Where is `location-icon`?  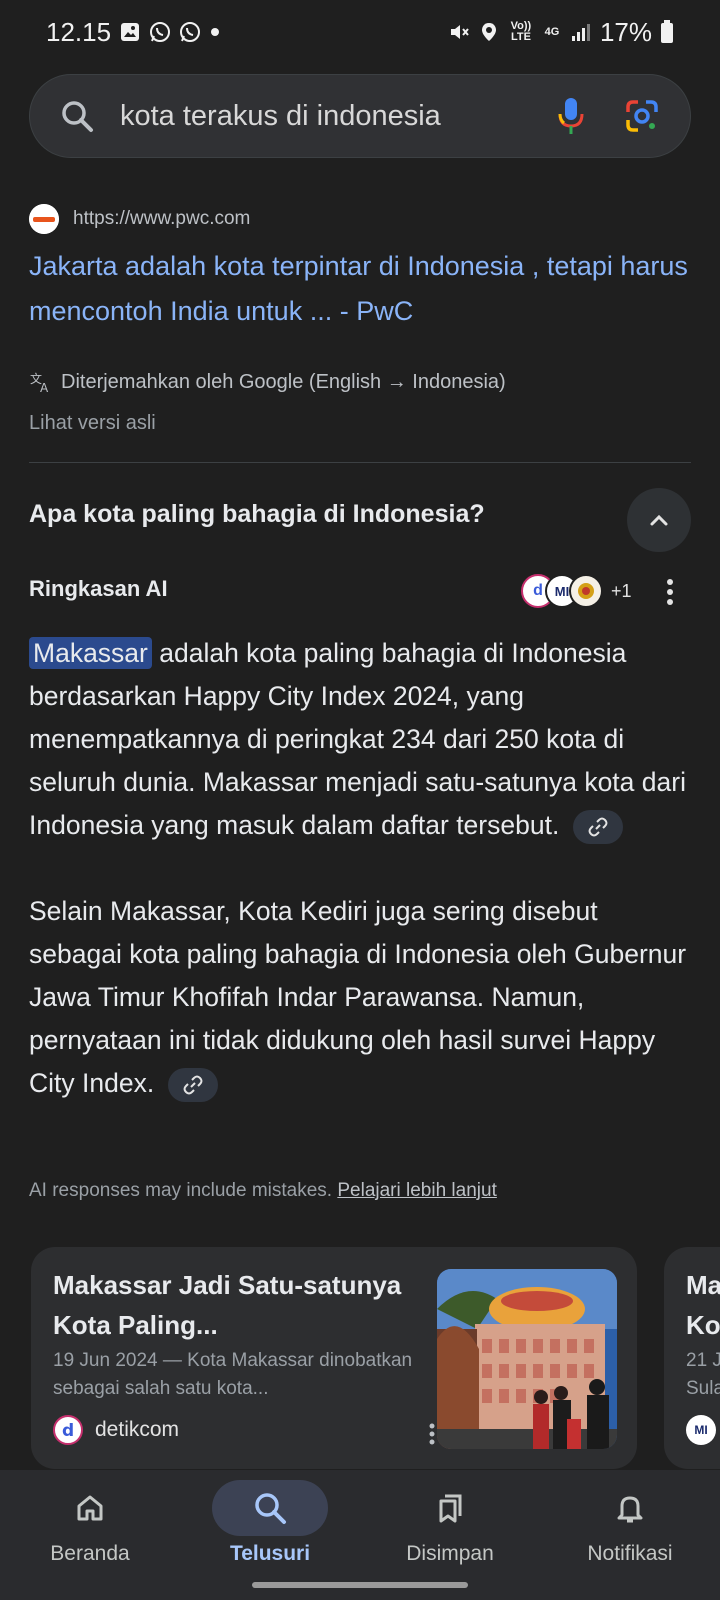
location-icon is located at coordinates (488, 32).